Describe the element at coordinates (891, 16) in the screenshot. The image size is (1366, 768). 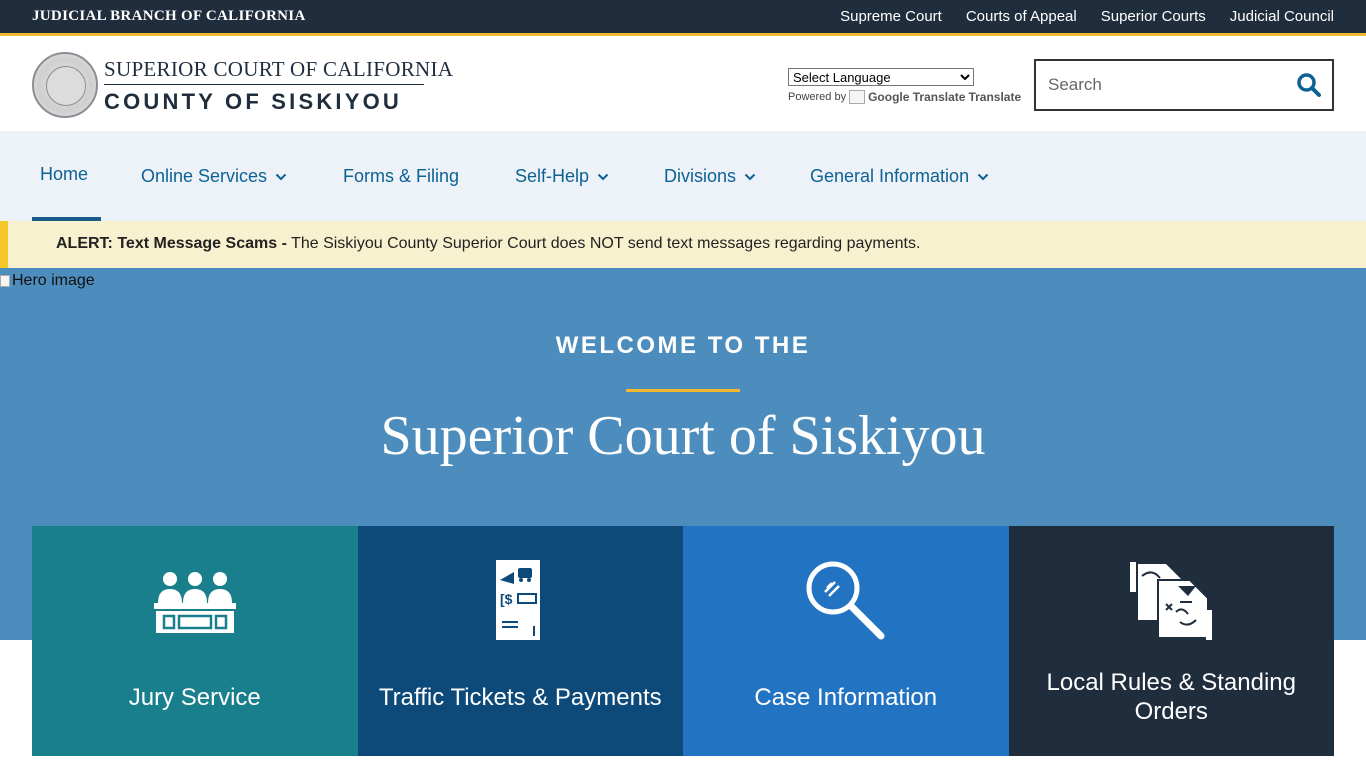
I see `supreme-court-link: Supreme Court` at that location.